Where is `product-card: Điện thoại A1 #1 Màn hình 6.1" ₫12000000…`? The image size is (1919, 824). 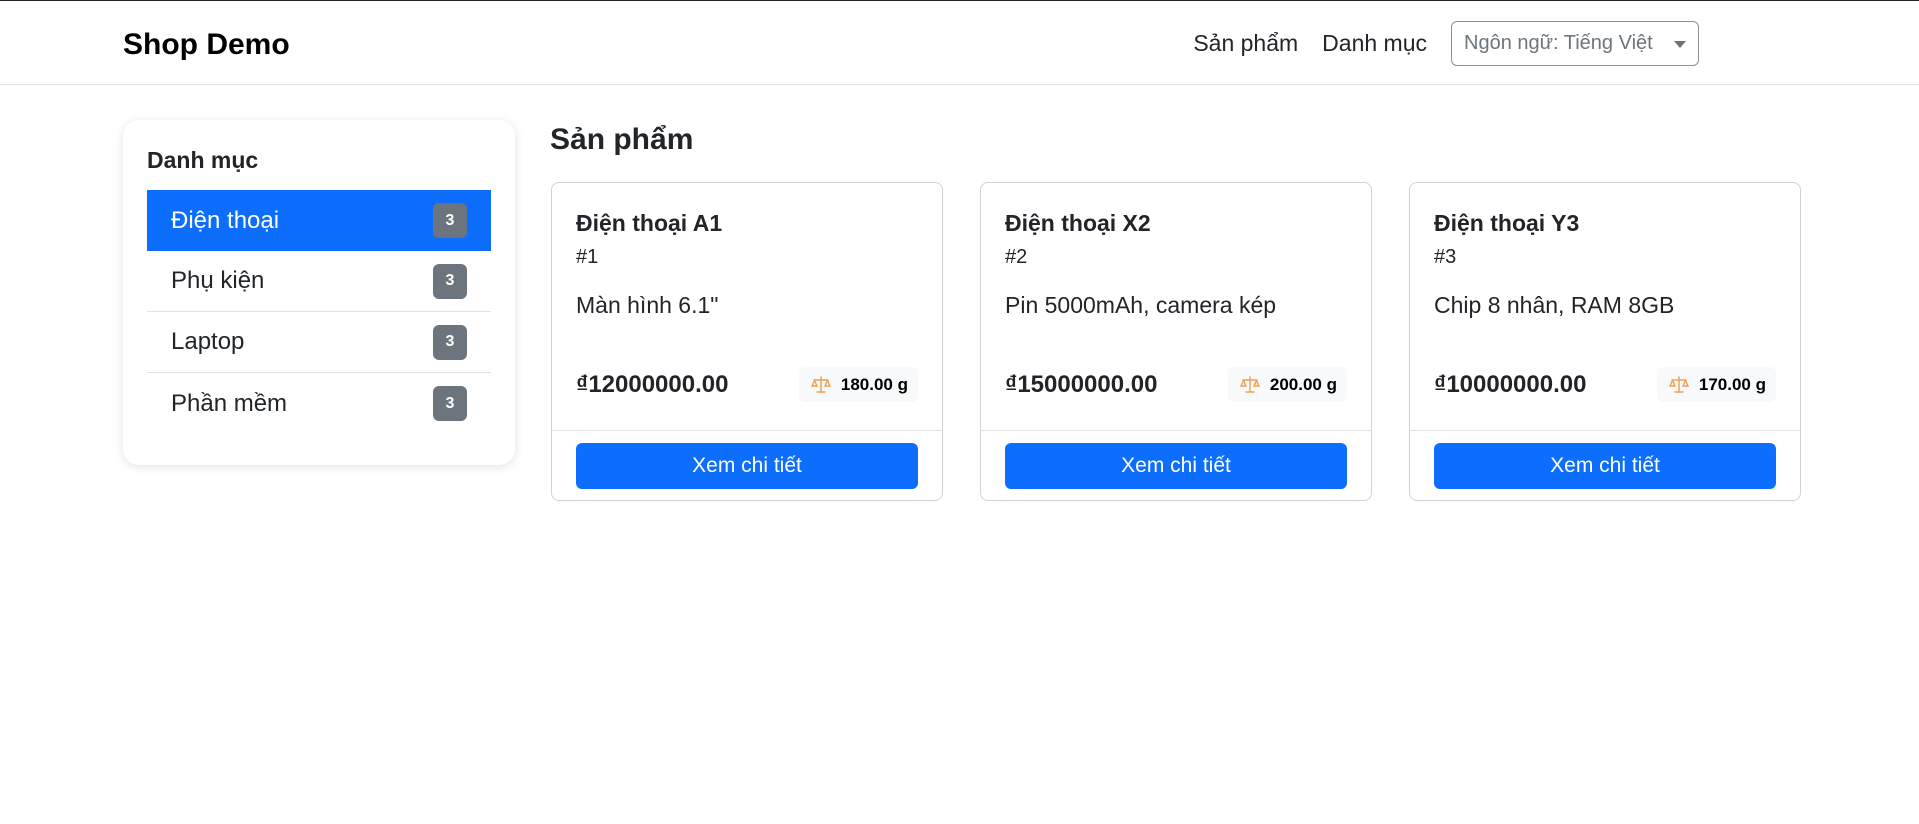 product-card: Điện thoại A1 #1 Màn hình 6.1" ₫12000000… is located at coordinates (747, 341).